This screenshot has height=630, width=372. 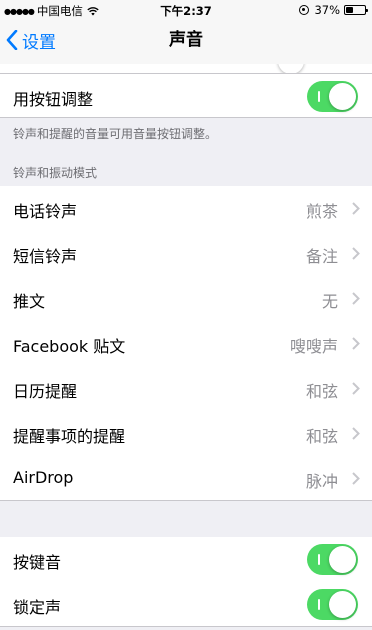 What do you see at coordinates (29, 301) in the screenshot?
I see `sound-row-label: 推文` at bounding box center [29, 301].